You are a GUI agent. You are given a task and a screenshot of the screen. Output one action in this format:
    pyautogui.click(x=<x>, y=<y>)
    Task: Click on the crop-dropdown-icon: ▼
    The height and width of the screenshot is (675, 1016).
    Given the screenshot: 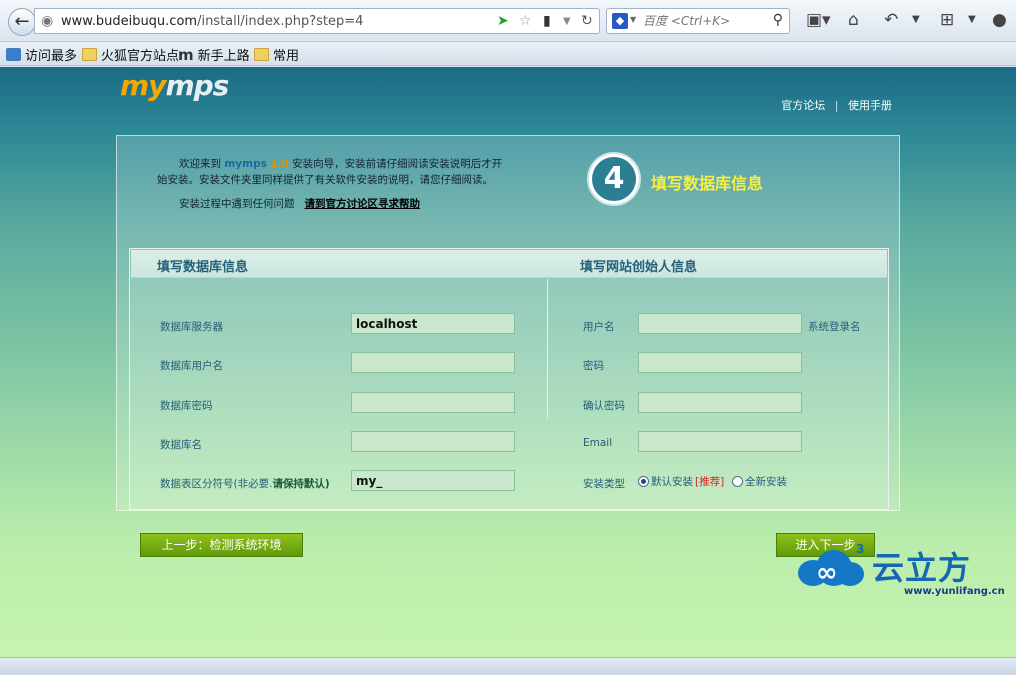 What is the action you would take?
    pyautogui.click(x=972, y=19)
    